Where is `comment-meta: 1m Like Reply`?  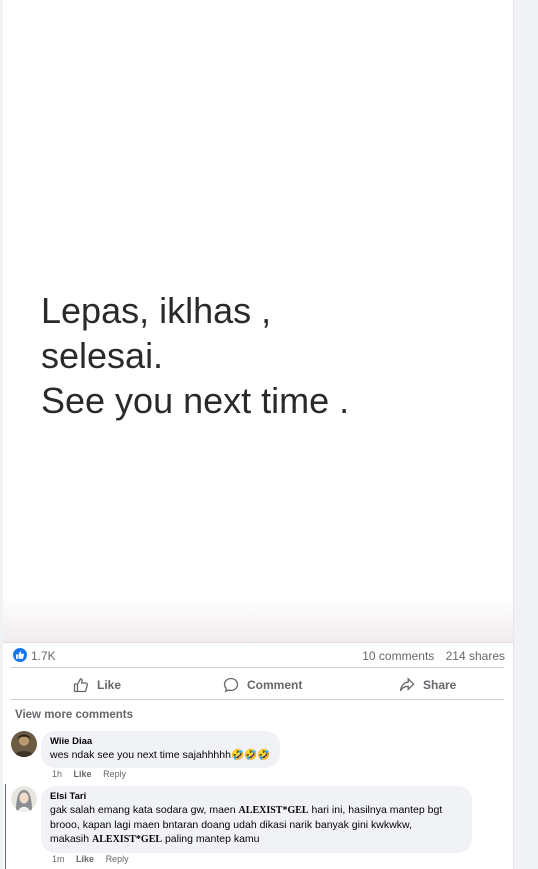
comment-meta: 1m Like Reply is located at coordinates (95, 859).